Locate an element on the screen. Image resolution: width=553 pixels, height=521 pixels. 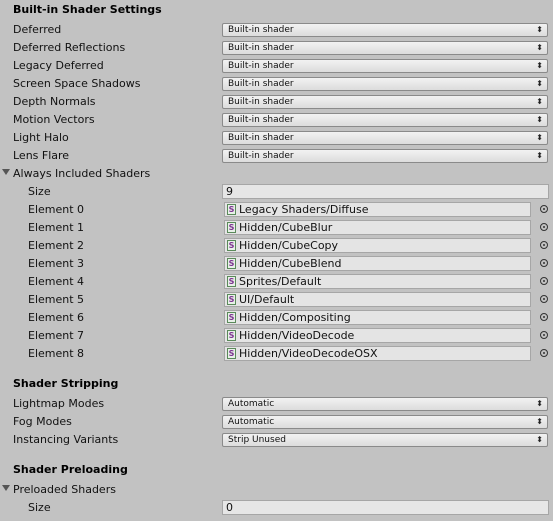
element-6-value: Hidden/Compositing is located at coordinates (295, 317).